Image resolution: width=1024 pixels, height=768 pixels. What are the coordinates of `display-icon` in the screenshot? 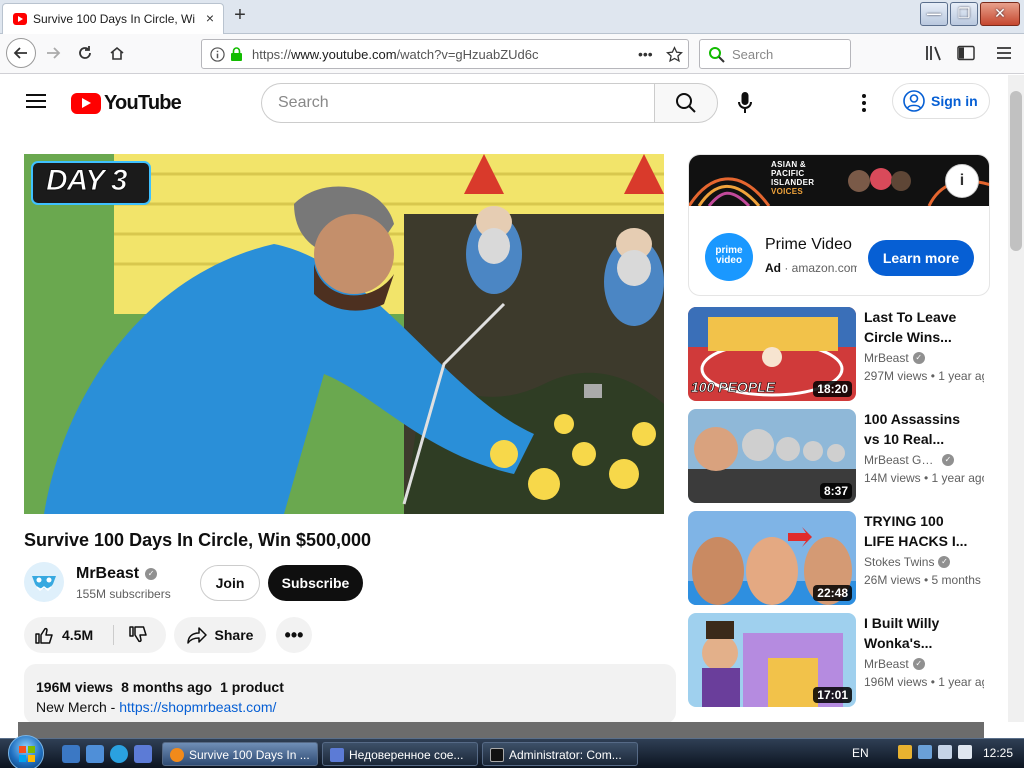 It's located at (945, 752).